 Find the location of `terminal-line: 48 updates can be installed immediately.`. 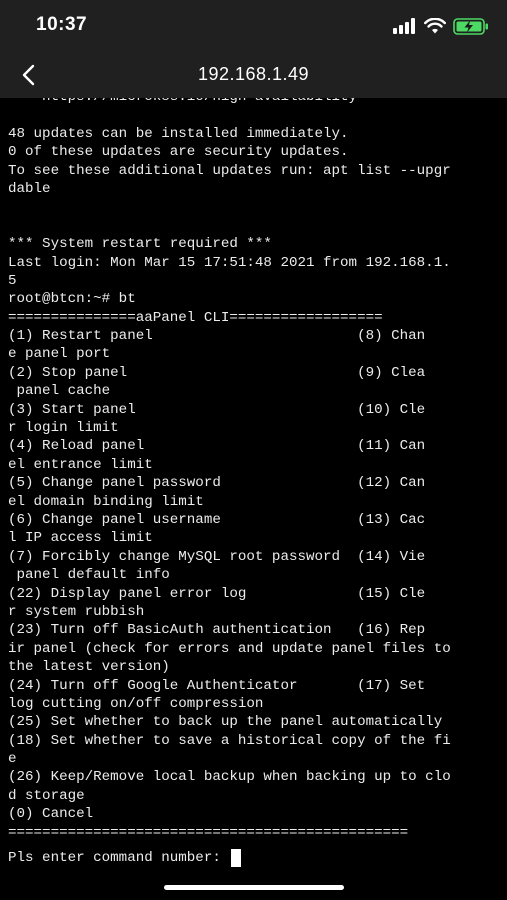

terminal-line: 48 updates can be installed immediately. is located at coordinates (178, 133).